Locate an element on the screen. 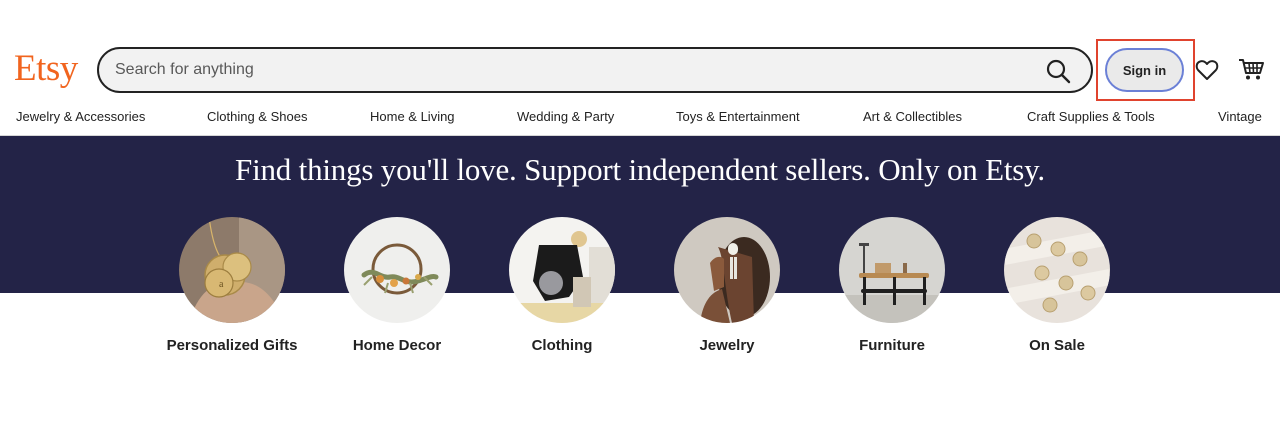 This screenshot has width=1280, height=442. category-clothing-shoes: Clothing & Shoes is located at coordinates (257, 116).